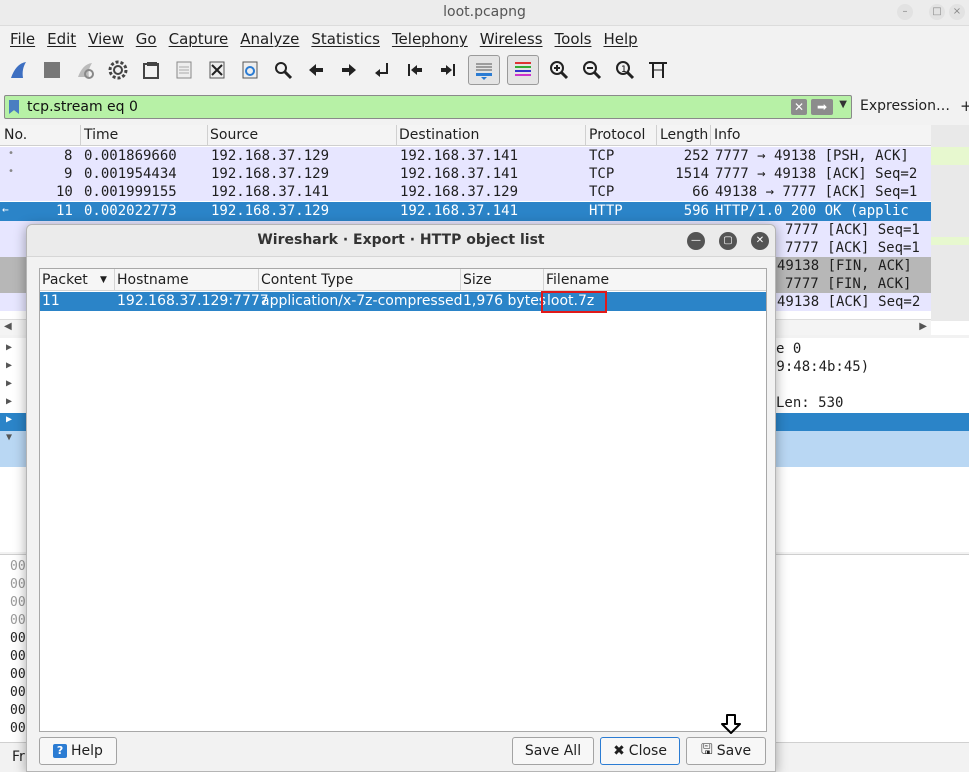  I want to click on close-file-icon, so click(217, 70).